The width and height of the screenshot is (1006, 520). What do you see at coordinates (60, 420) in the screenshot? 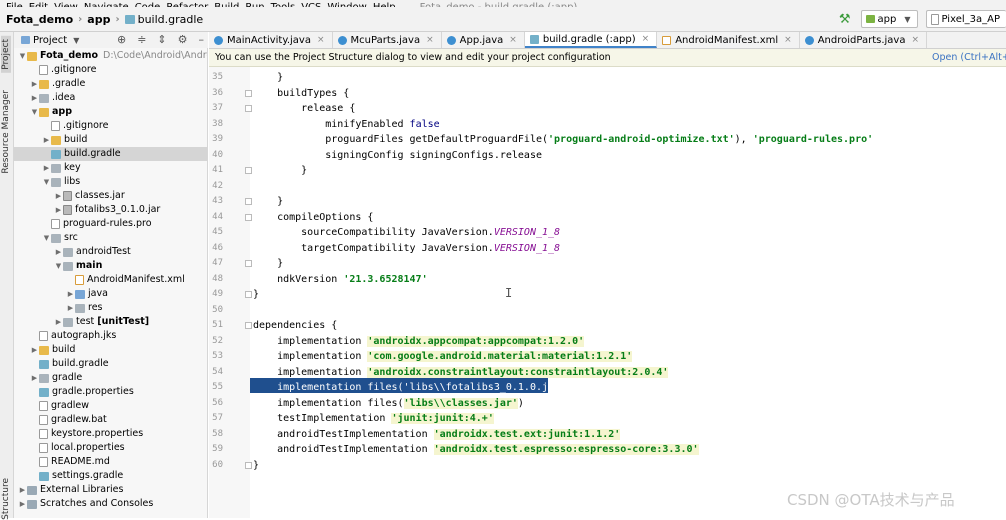
I see `tree-item: gradlew.bat` at bounding box center [60, 420].